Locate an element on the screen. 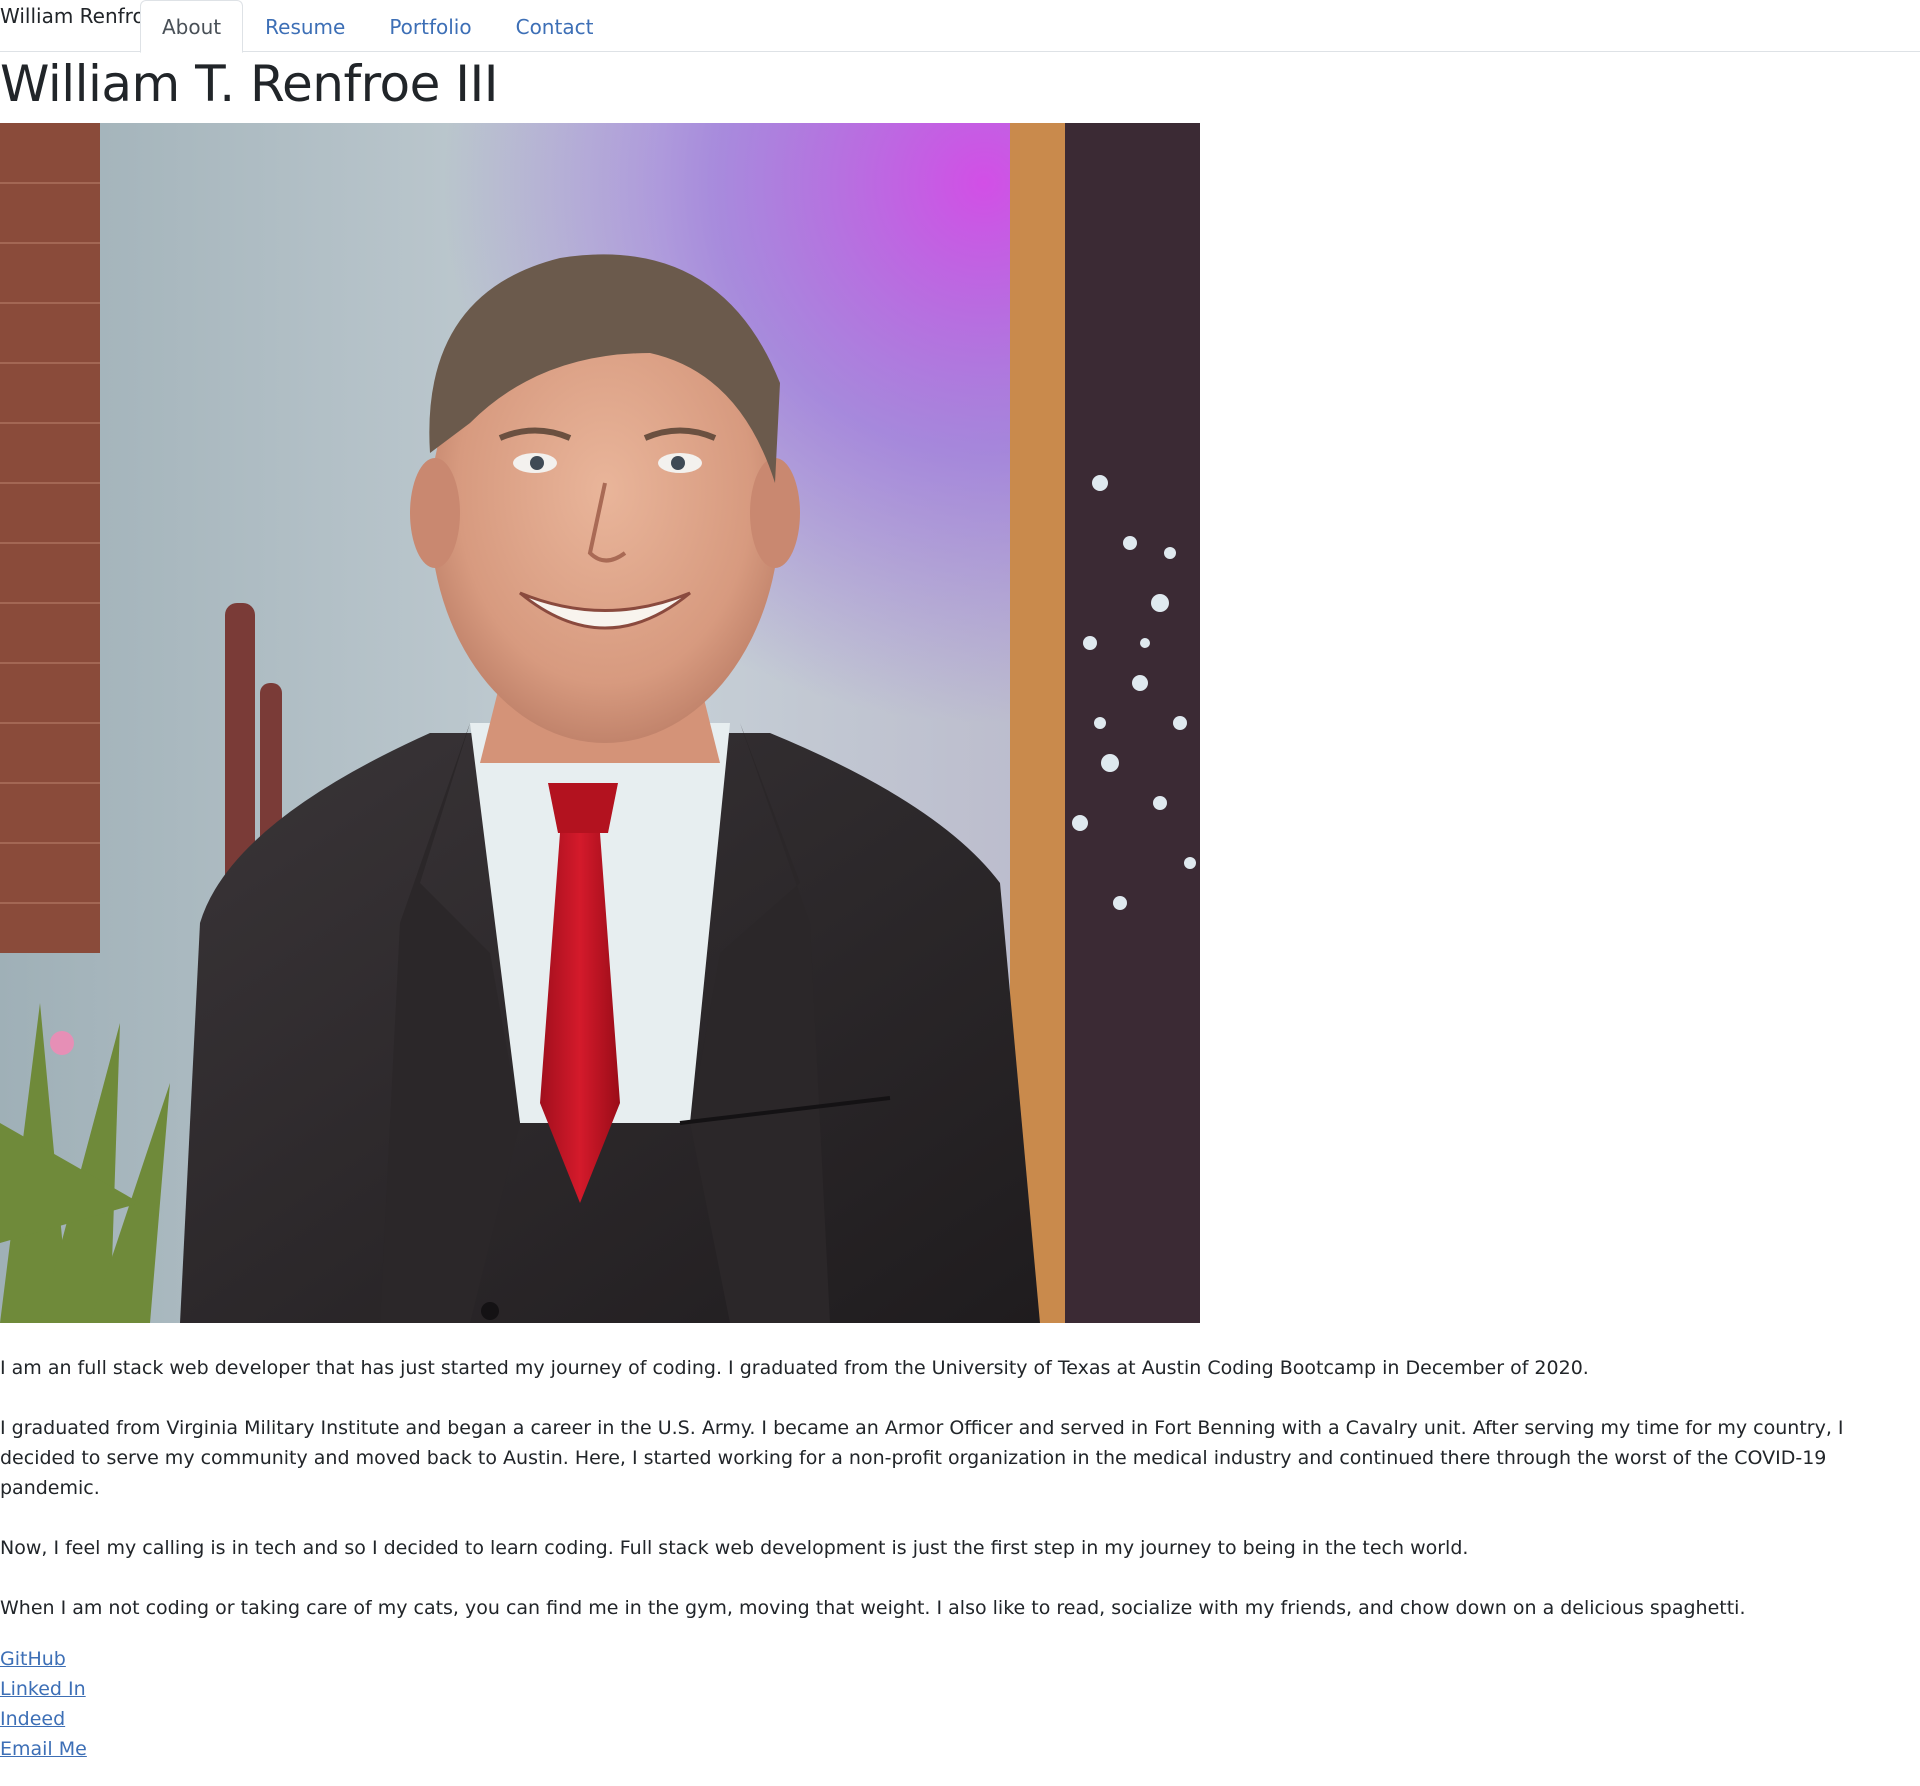 The width and height of the screenshot is (1920, 1786). social-links: GitHub Linked In Indeed Email Me is located at coordinates (43, 1704).